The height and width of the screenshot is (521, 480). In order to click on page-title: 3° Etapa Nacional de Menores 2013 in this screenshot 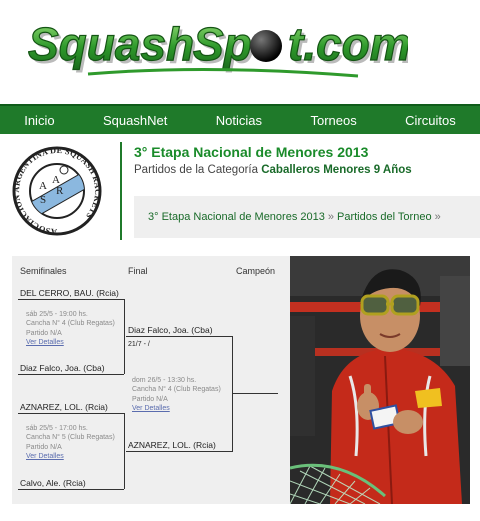, I will do `click(251, 152)`.